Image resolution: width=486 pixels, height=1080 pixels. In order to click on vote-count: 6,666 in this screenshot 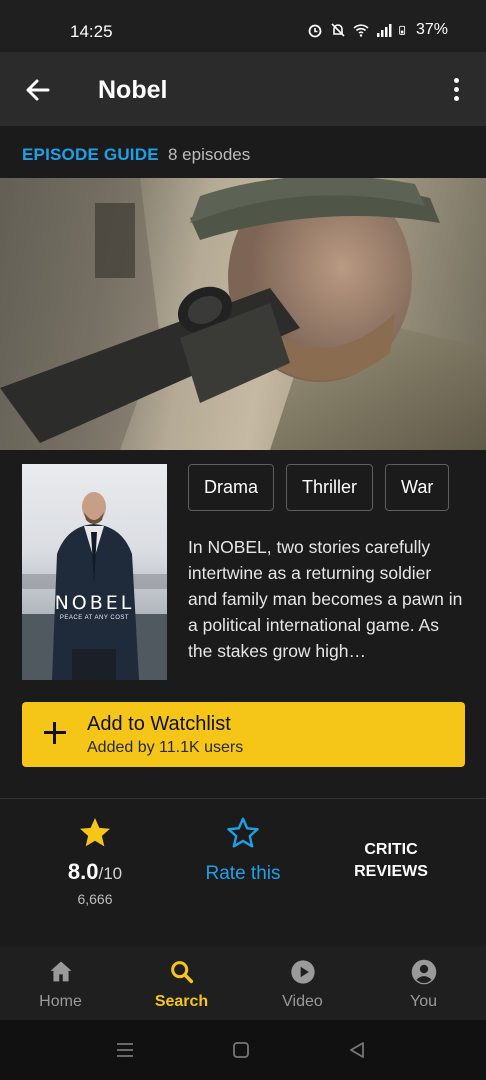, I will do `click(95, 899)`.